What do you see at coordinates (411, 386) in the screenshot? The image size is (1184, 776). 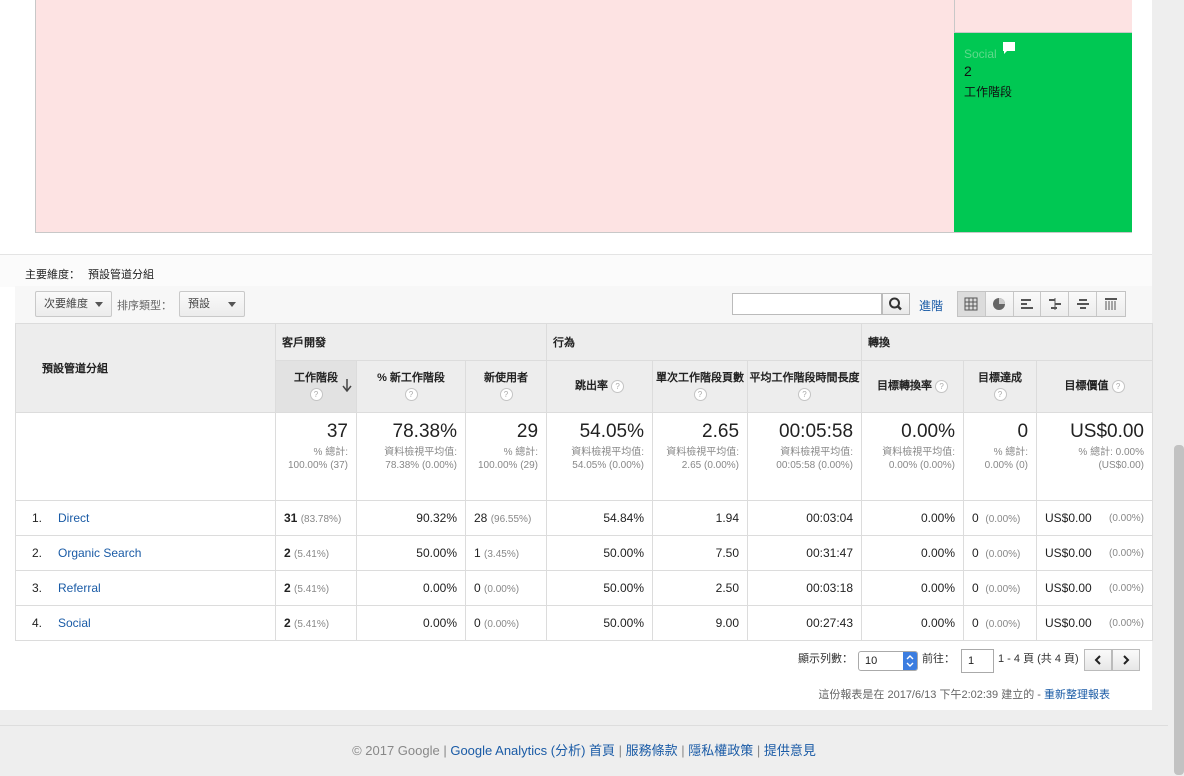 I see `col-new-sessions: % 新工作階段?` at bounding box center [411, 386].